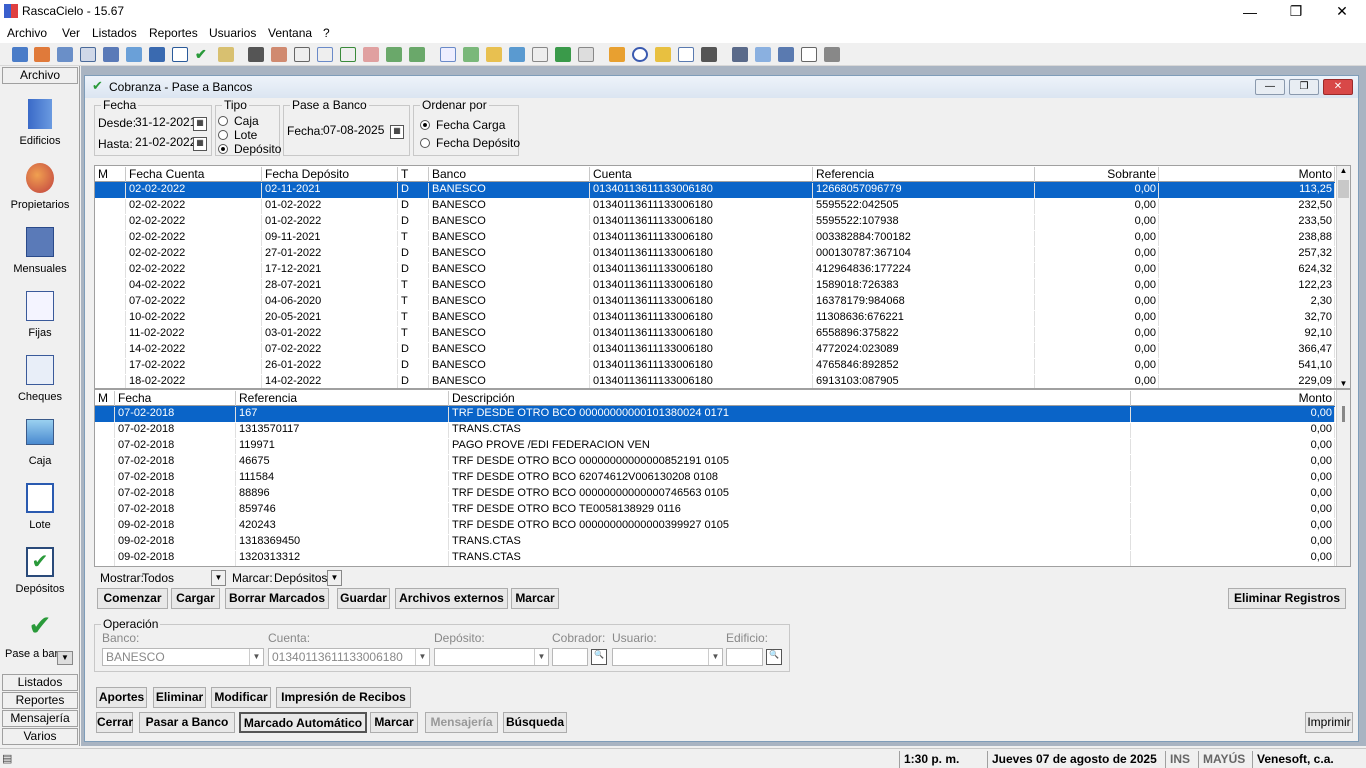  Describe the element at coordinates (413, 174) in the screenshot. I see `deposits-header-3: T` at that location.